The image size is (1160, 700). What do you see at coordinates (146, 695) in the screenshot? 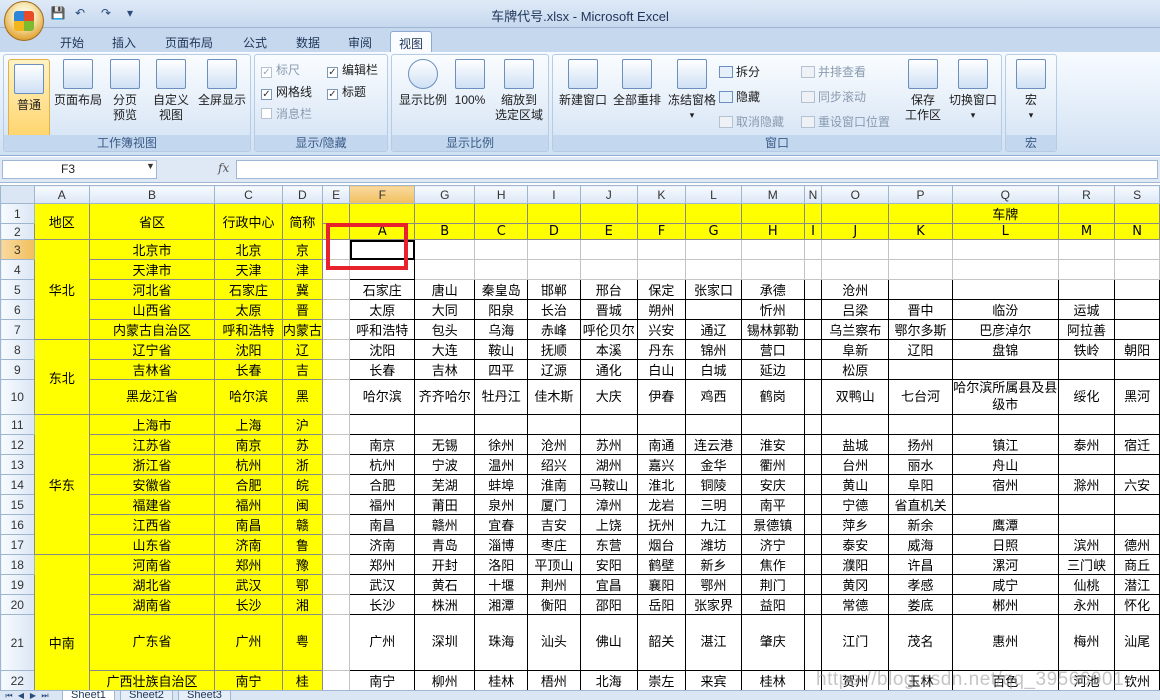
I see `sheet-tab-2: Sheet2` at bounding box center [146, 695].